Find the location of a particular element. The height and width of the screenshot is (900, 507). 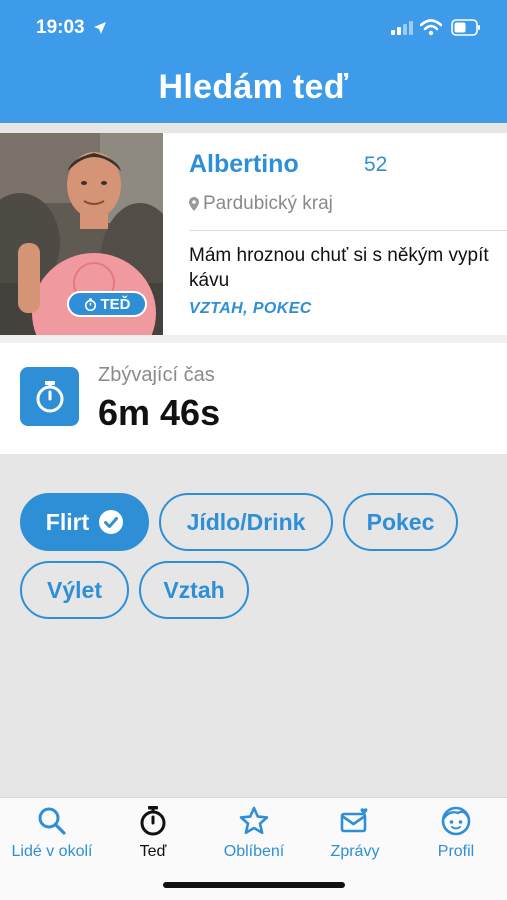

tab-lide-v-okoli: Lidé v okolí is located at coordinates (53, 833).